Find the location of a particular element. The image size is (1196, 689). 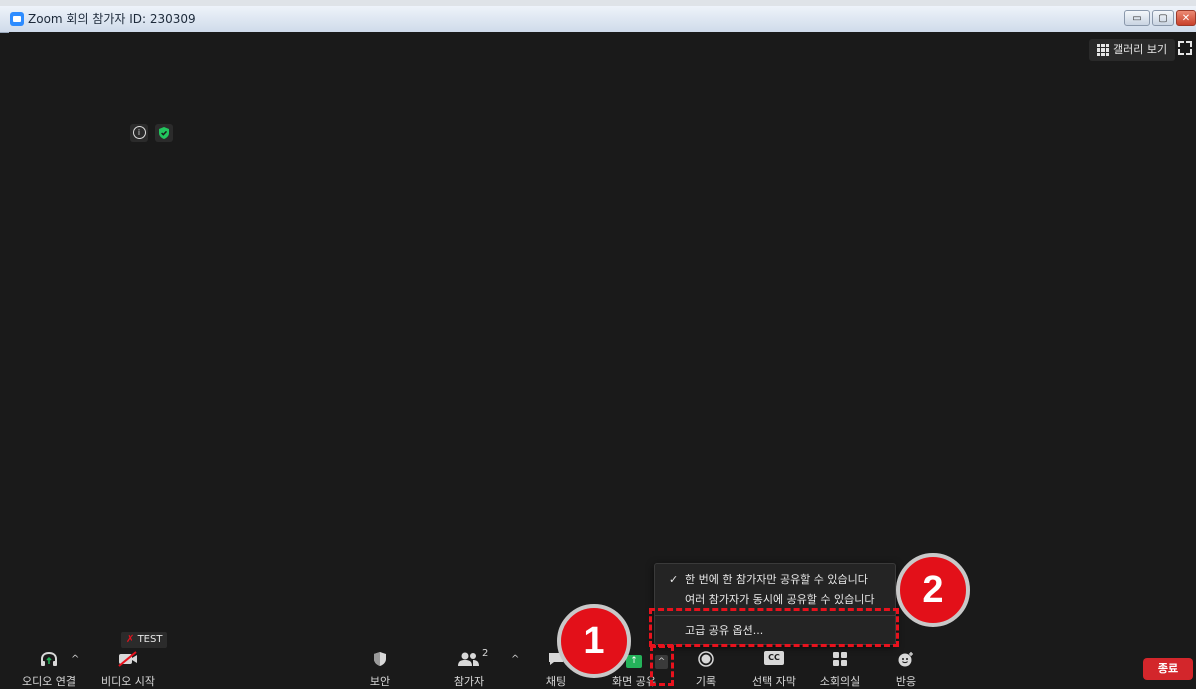

menu-item-multiple-participants: 여러 참가자가 동시에 공유할 수 있습니다 is located at coordinates (775, 600).